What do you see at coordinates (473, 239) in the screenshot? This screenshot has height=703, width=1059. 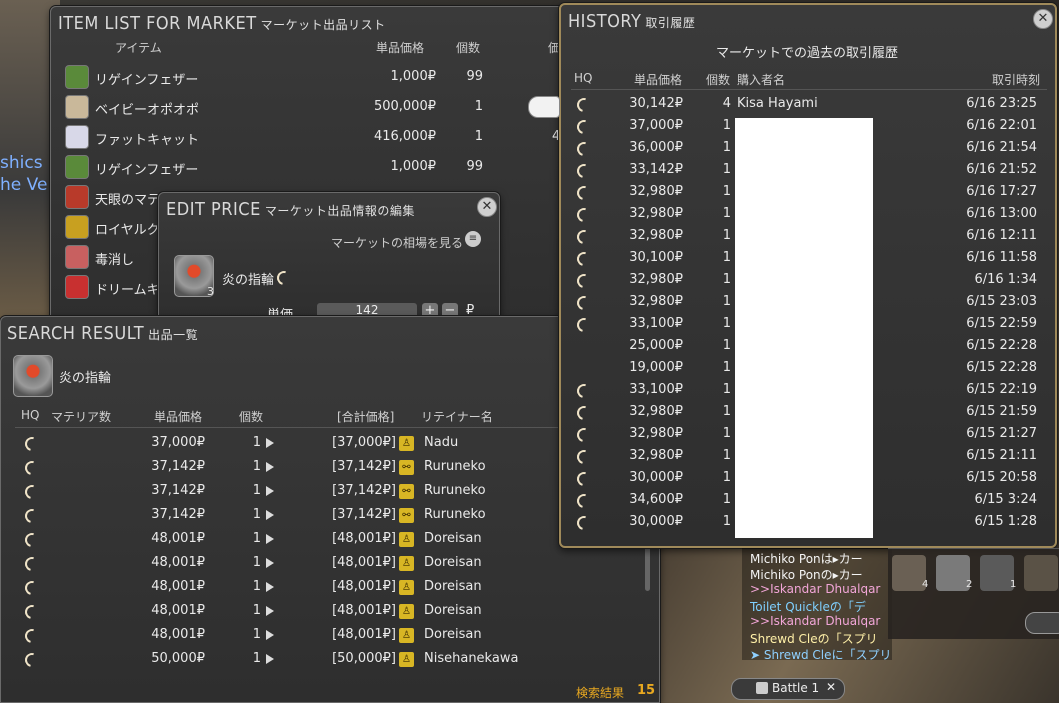 I see `market-price-list-icon: ≡` at bounding box center [473, 239].